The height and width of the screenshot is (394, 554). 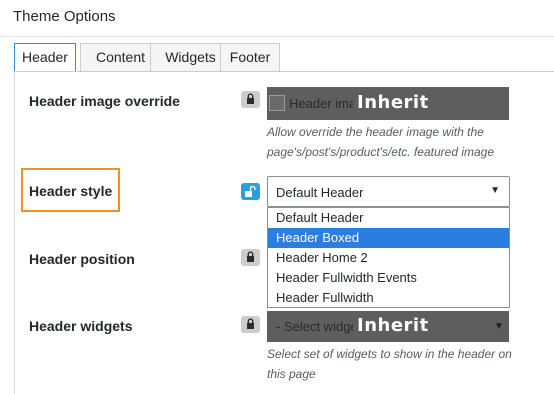 What do you see at coordinates (388, 191) in the screenshot?
I see `header-style-select: Default Header ▼` at bounding box center [388, 191].